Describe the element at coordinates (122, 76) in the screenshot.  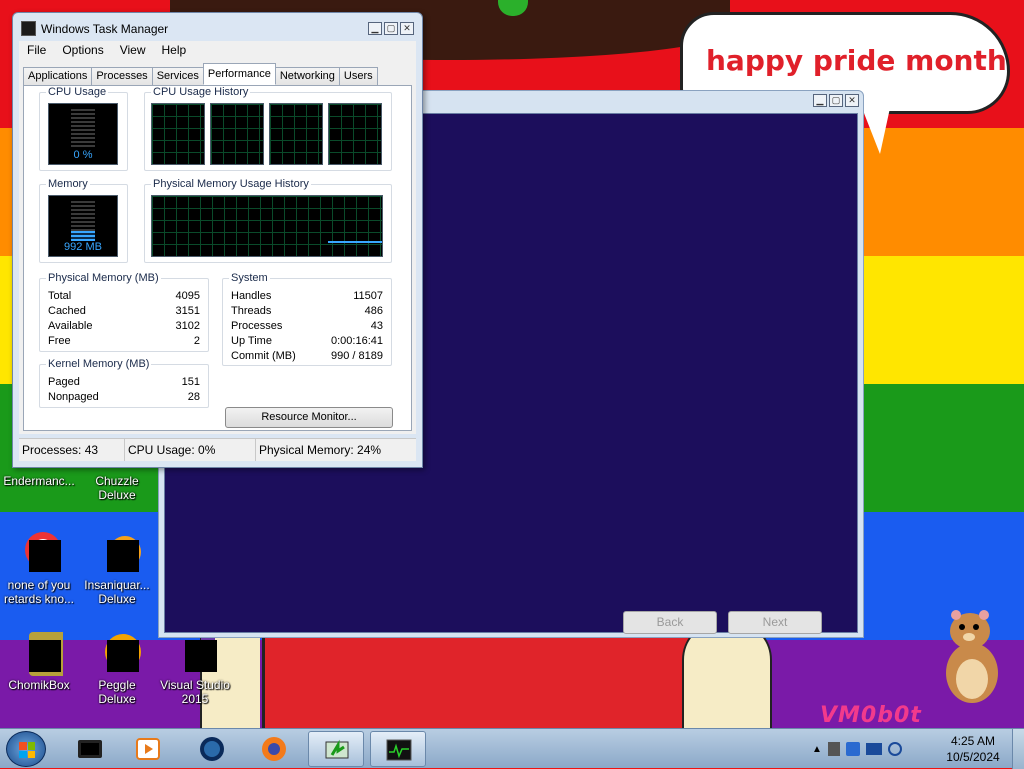
I see `tab-processes: Processes` at that location.